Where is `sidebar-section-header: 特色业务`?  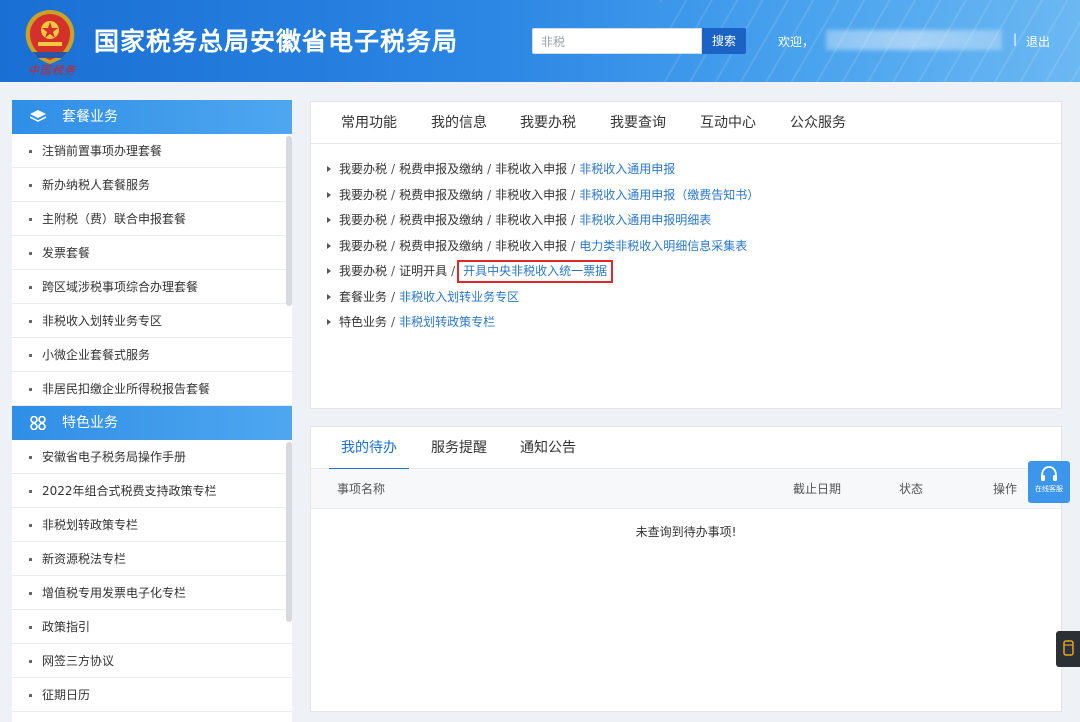 sidebar-section-header: 特色业务 is located at coordinates (152, 423).